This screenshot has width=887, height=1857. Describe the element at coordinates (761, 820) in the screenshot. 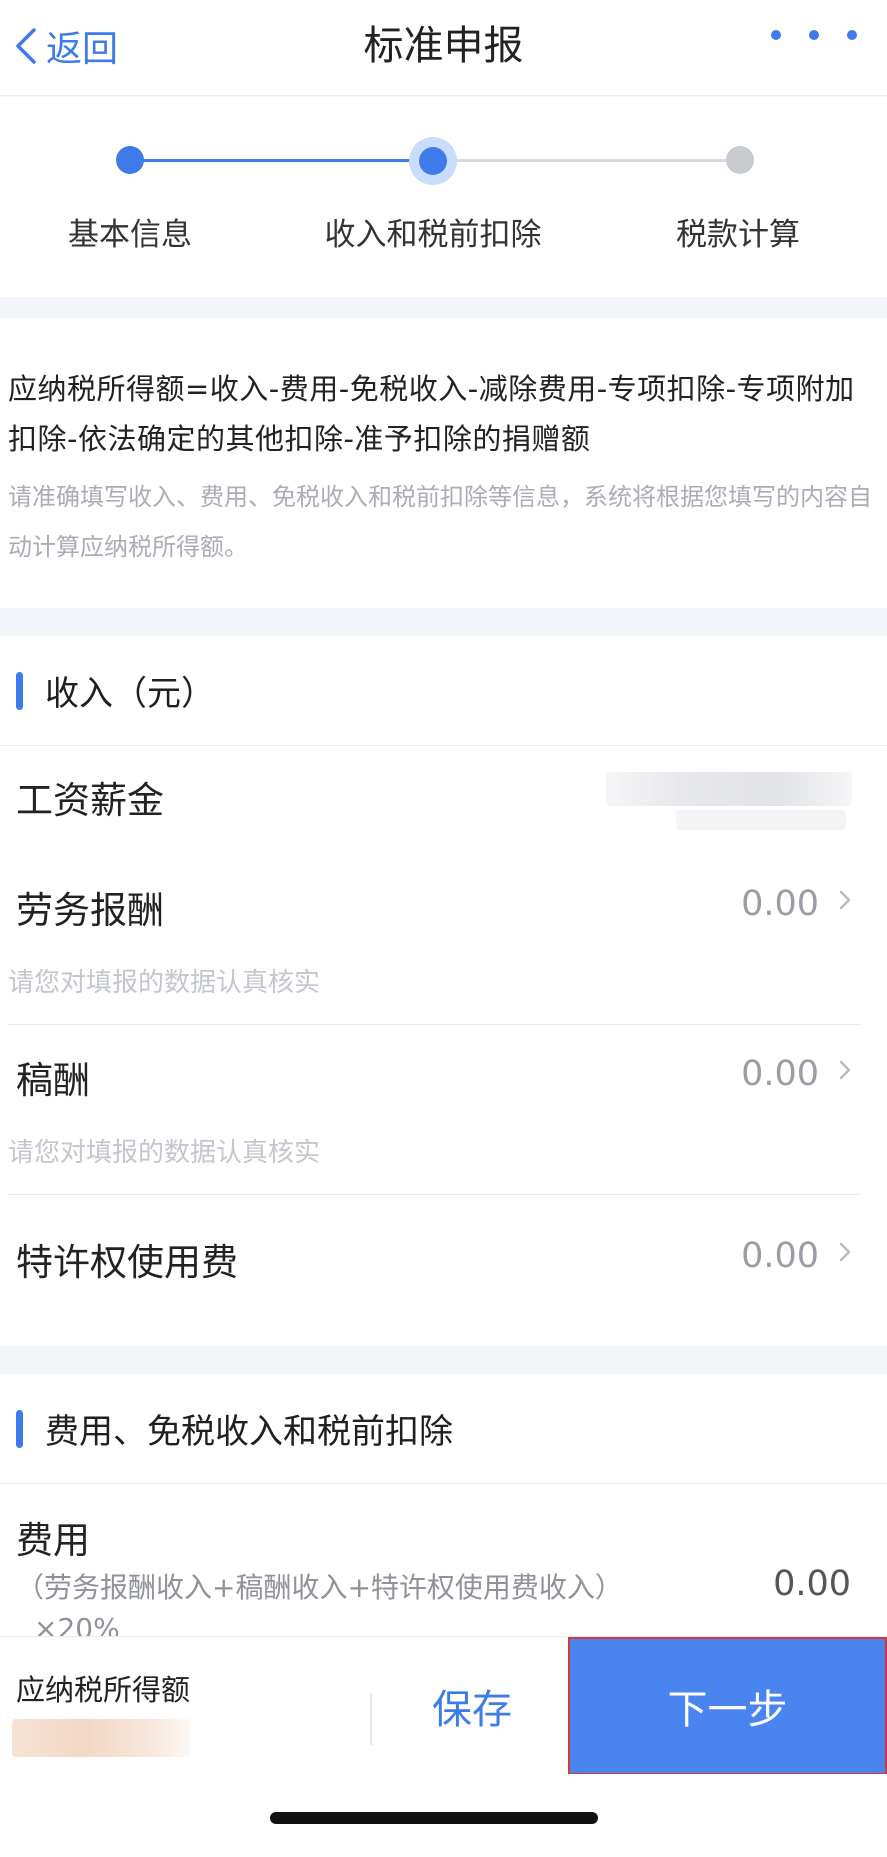

I see `redacted-salary-value-shadow` at that location.